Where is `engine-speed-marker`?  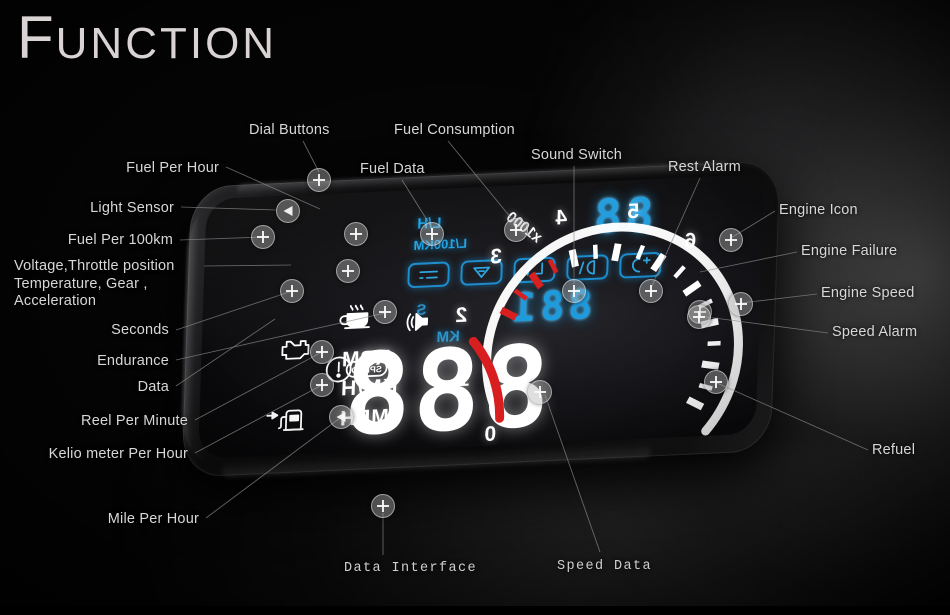
engine-speed-marker is located at coordinates (741, 304).